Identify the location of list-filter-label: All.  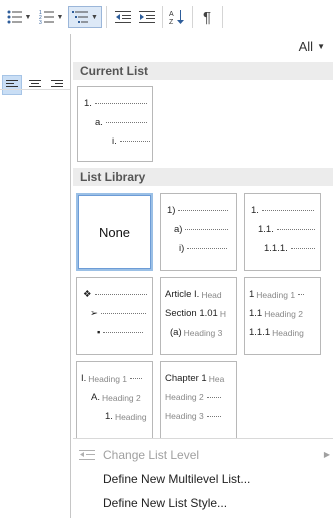
(306, 46).